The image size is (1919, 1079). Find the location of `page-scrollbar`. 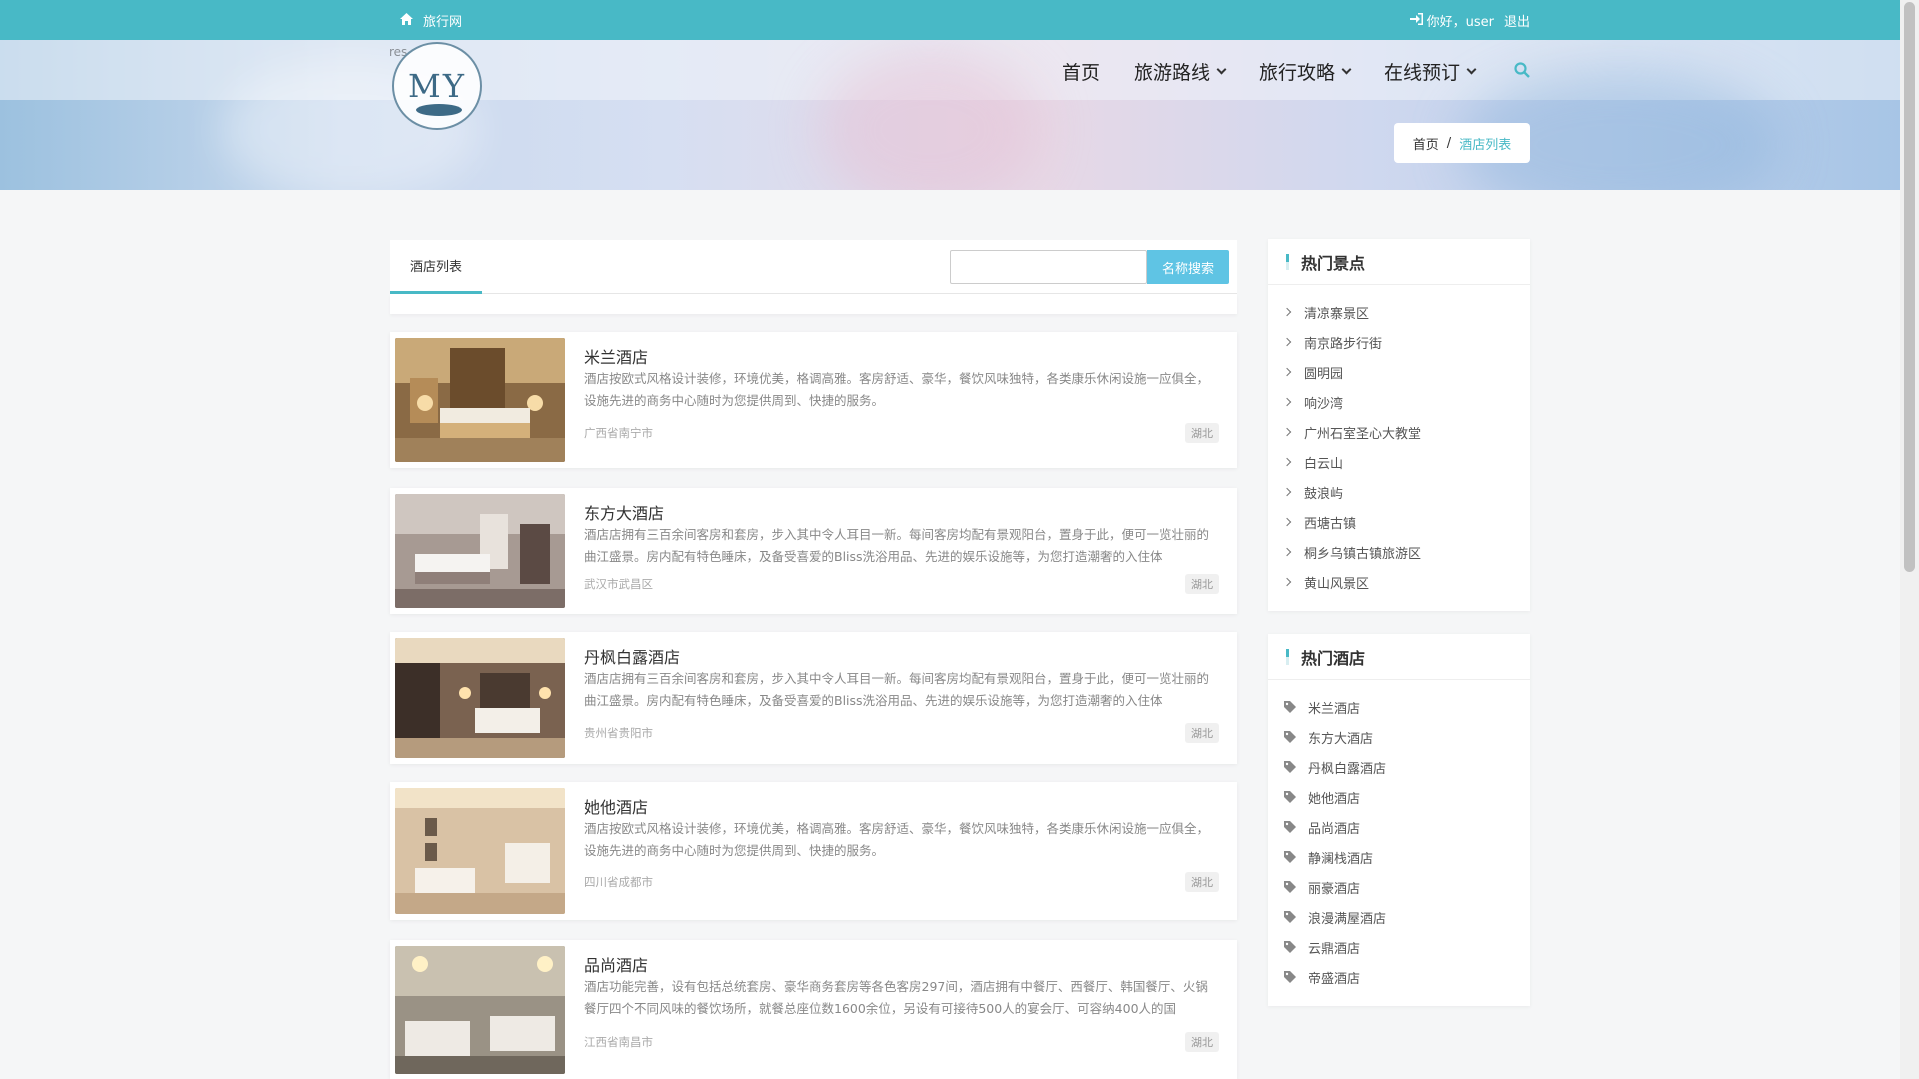

page-scrollbar is located at coordinates (1909, 539).